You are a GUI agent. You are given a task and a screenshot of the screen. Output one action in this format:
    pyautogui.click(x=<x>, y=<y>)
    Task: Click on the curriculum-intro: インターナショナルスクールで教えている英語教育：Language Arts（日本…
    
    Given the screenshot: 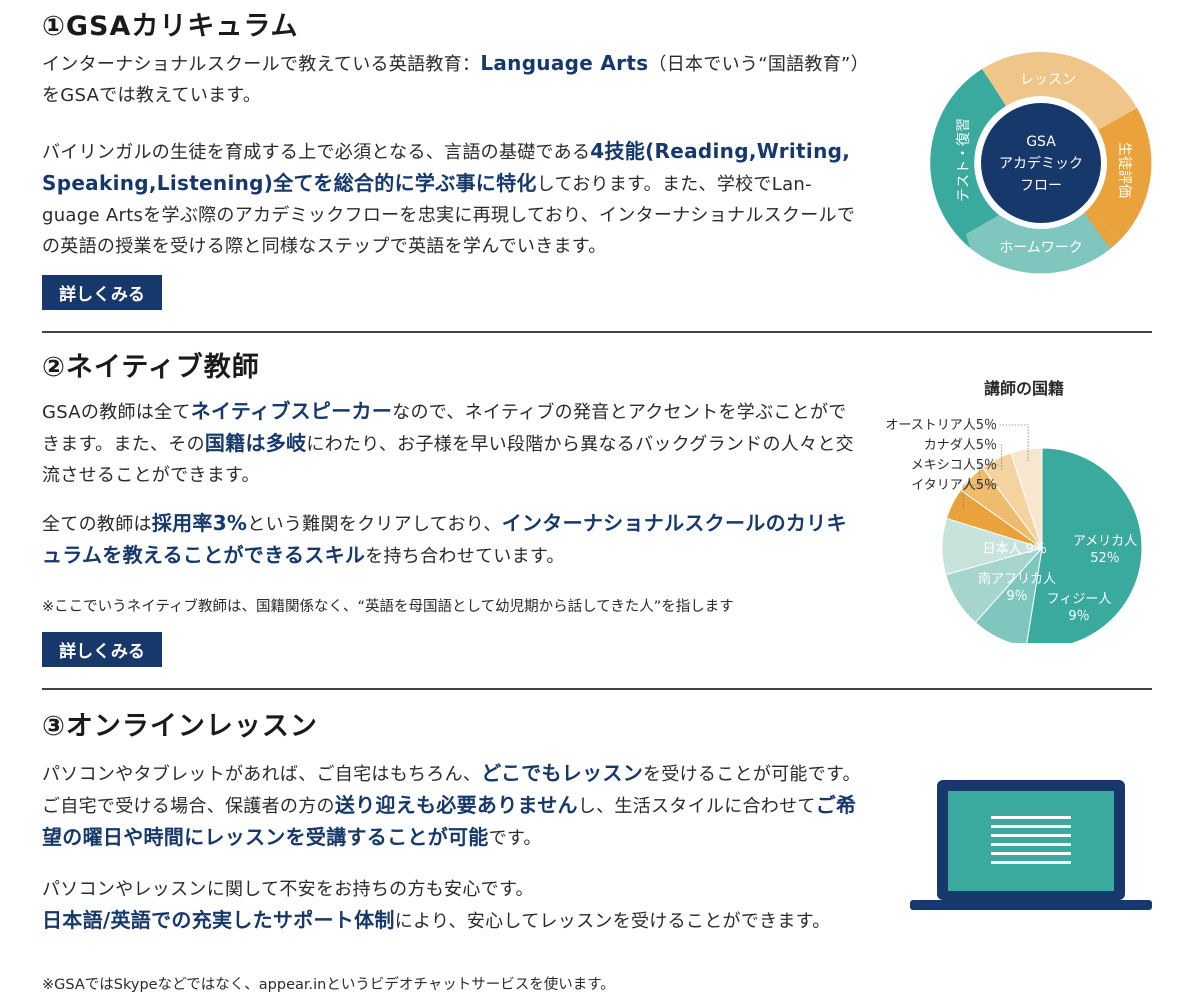 What is the action you would take?
    pyautogui.click(x=451, y=78)
    